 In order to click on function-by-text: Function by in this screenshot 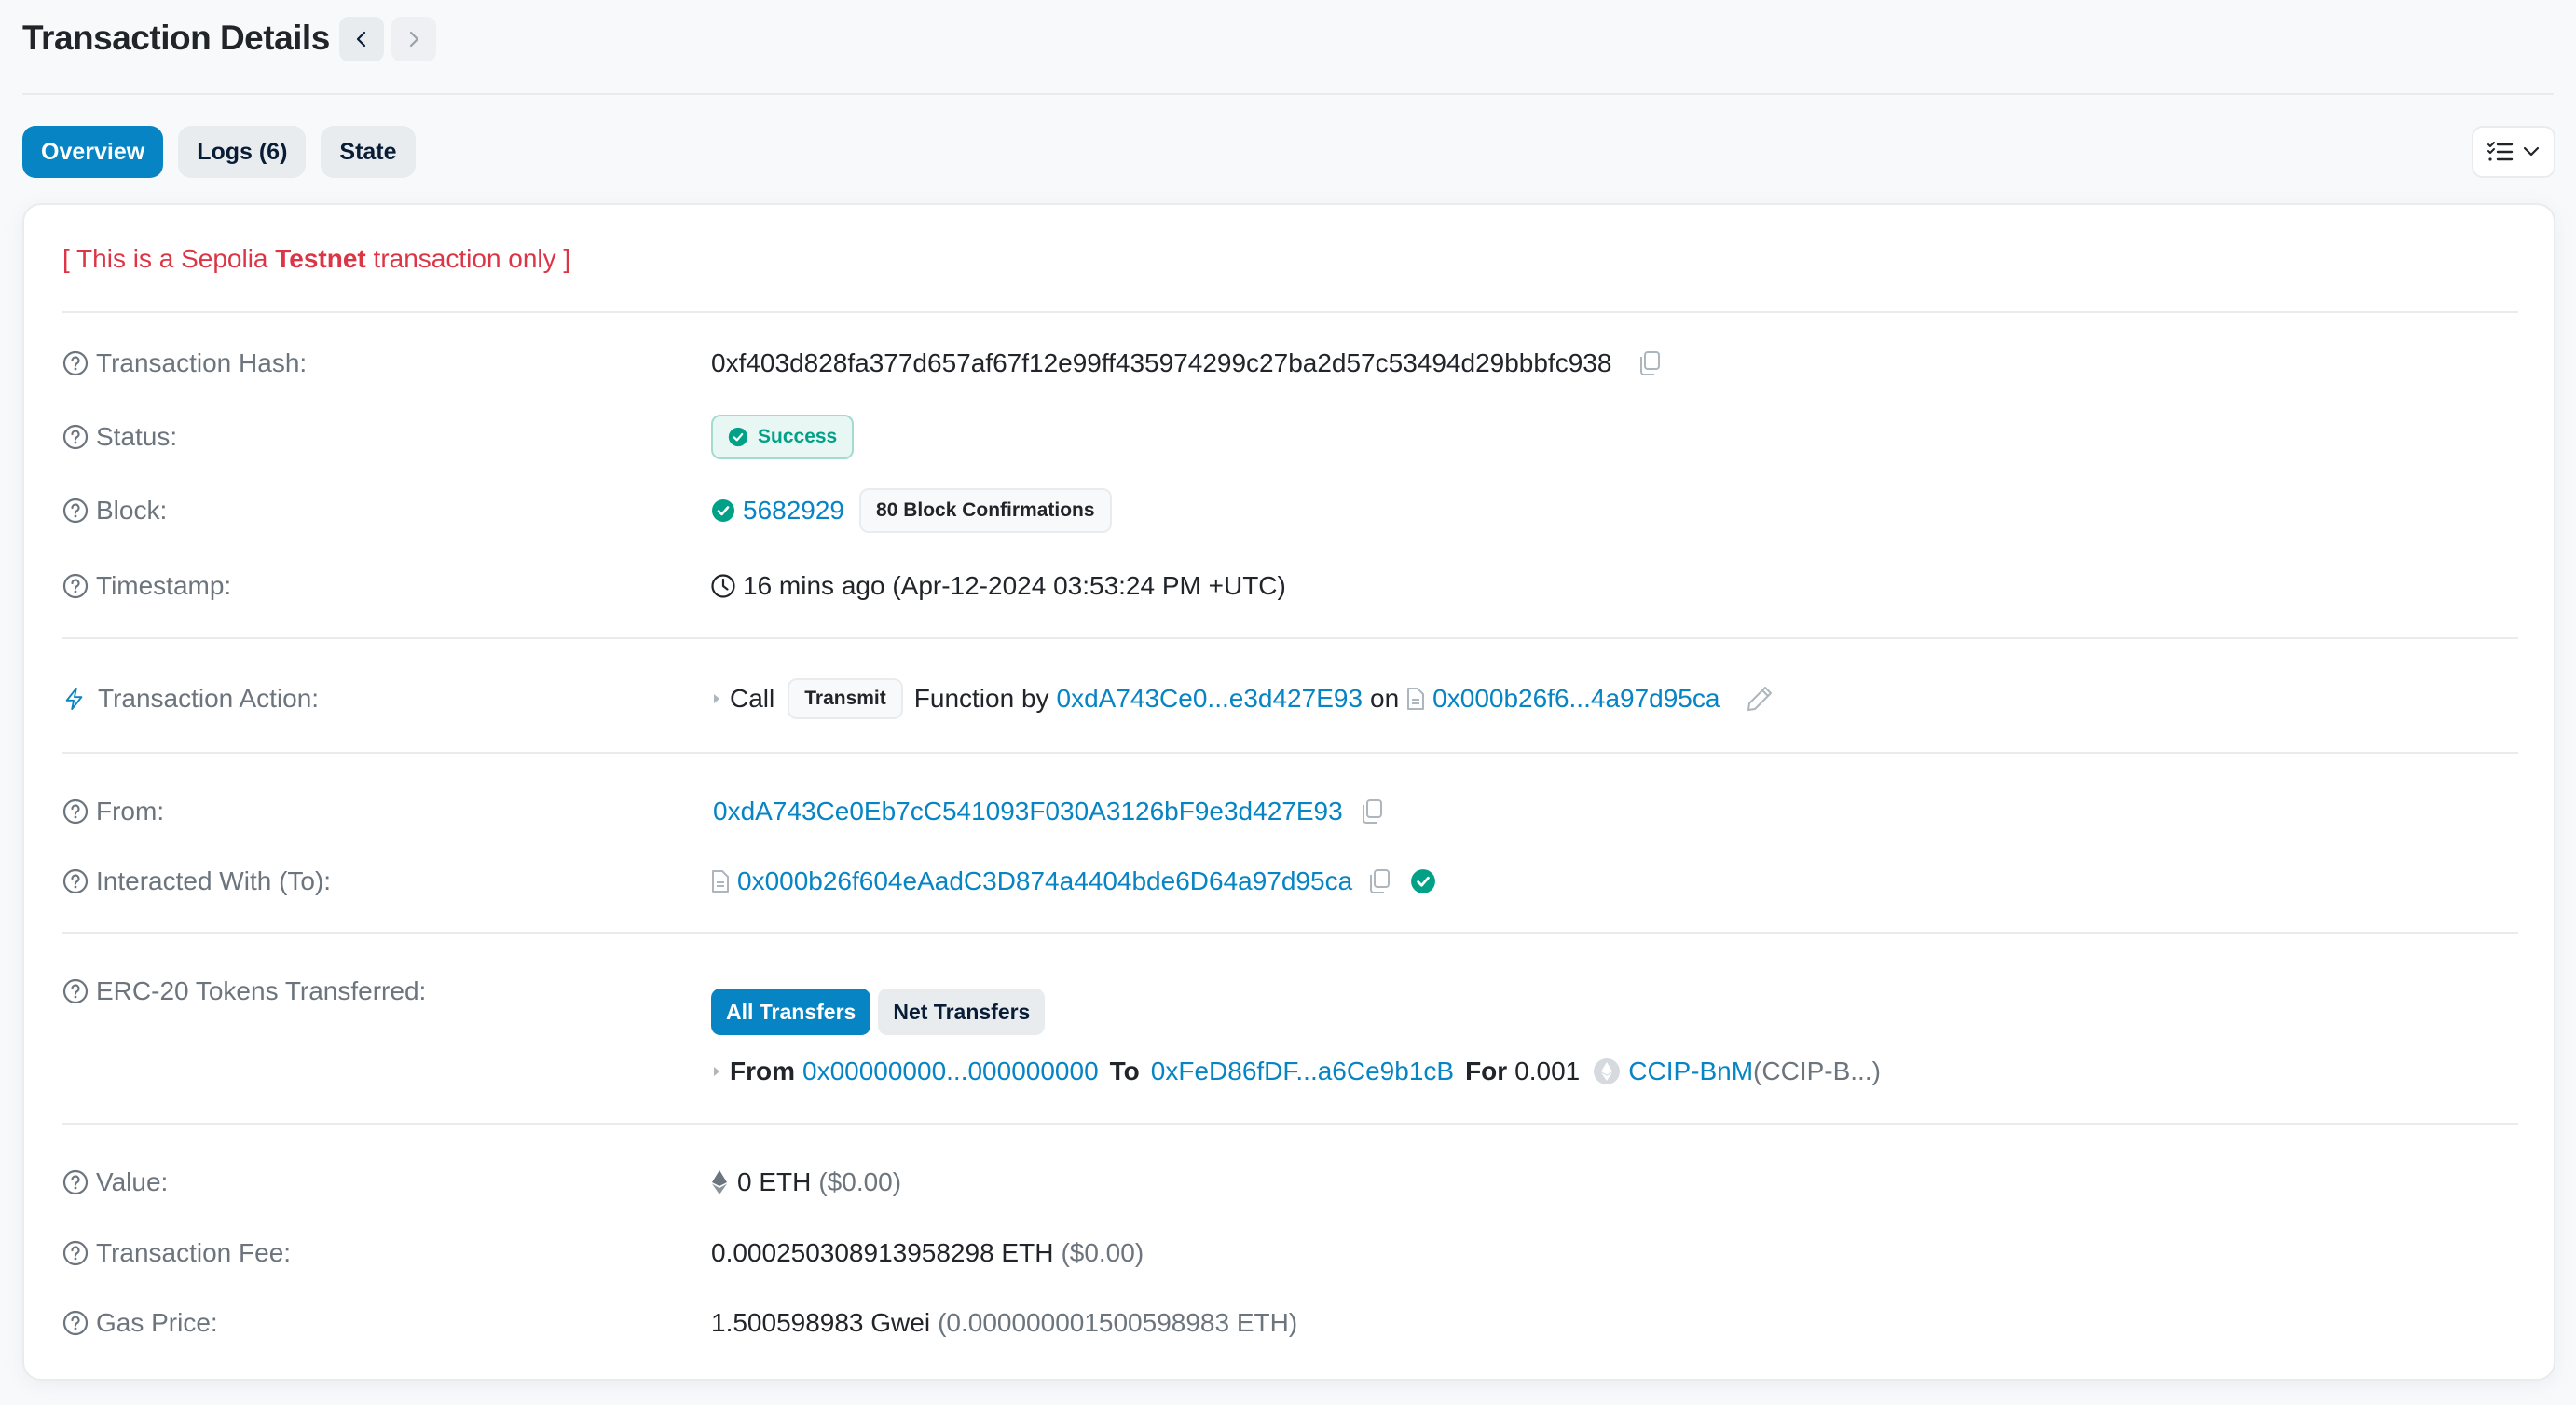, I will do `click(981, 699)`.